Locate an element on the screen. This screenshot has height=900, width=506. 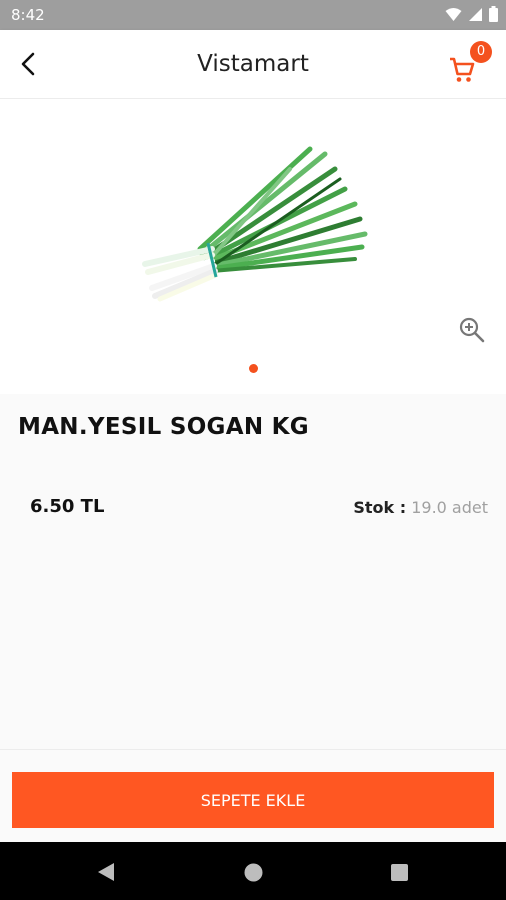
product-price: 6.50 TL is located at coordinates (67, 506).